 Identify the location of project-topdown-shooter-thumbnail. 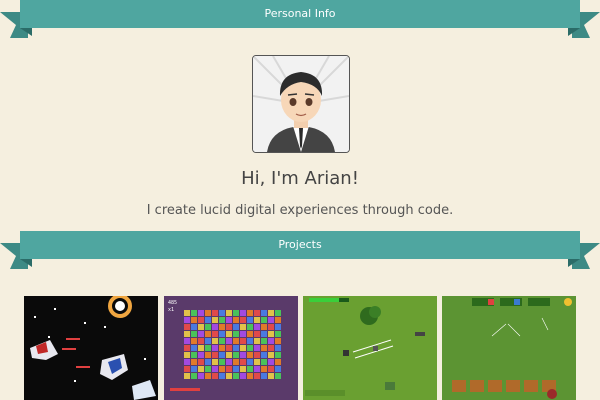
(370, 348).